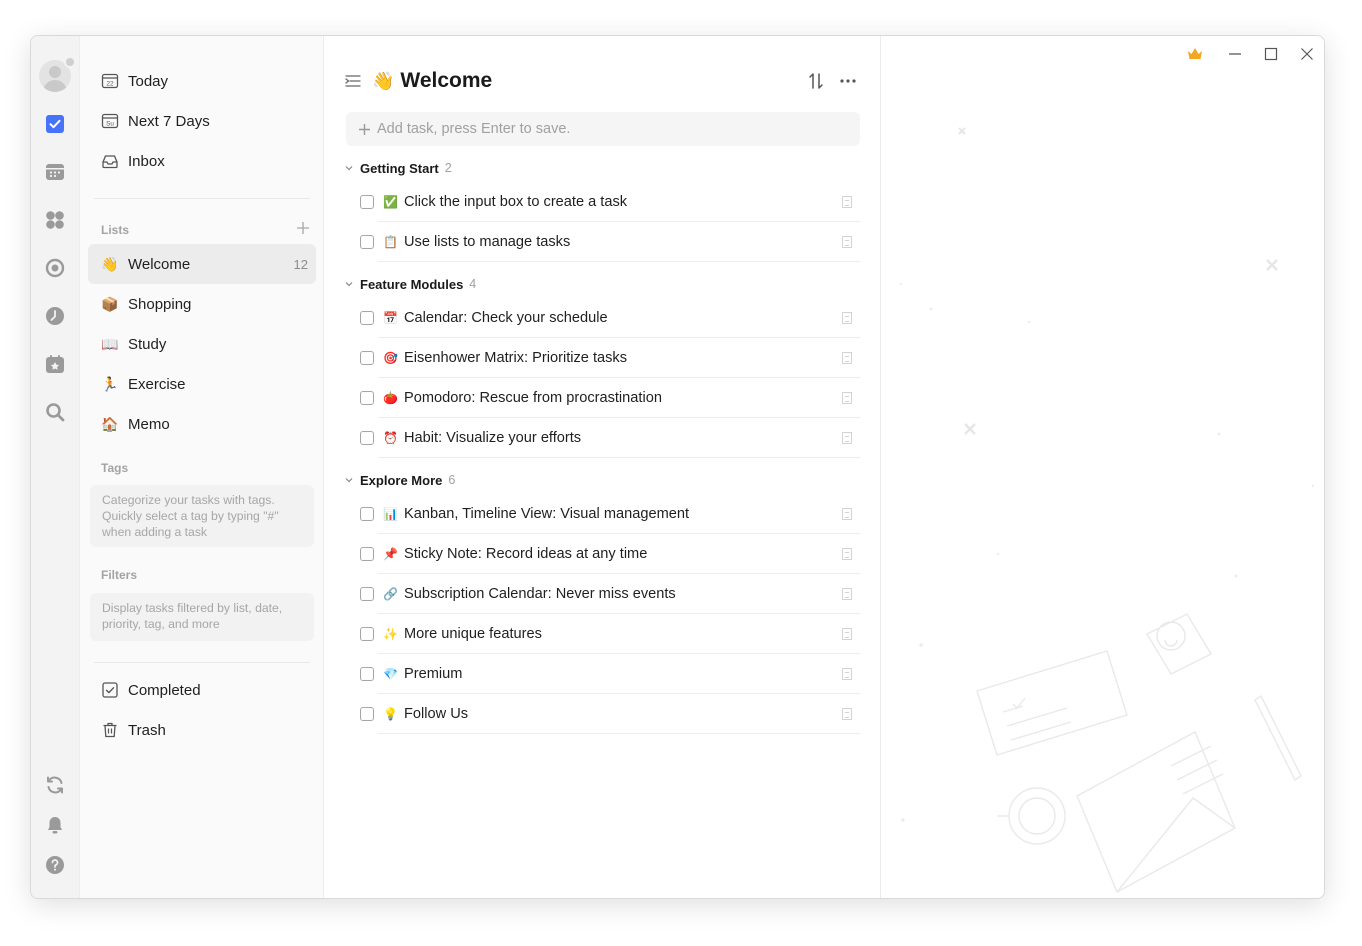  I want to click on task-row: 💡 Follow Us, so click(610, 714).